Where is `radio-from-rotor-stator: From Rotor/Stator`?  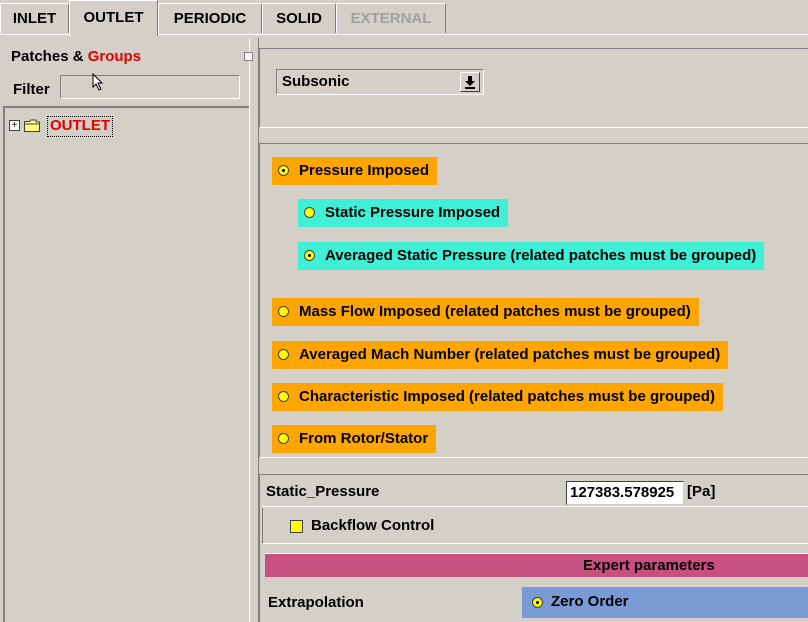
radio-from-rotor-stator: From Rotor/Stator is located at coordinates (354, 439).